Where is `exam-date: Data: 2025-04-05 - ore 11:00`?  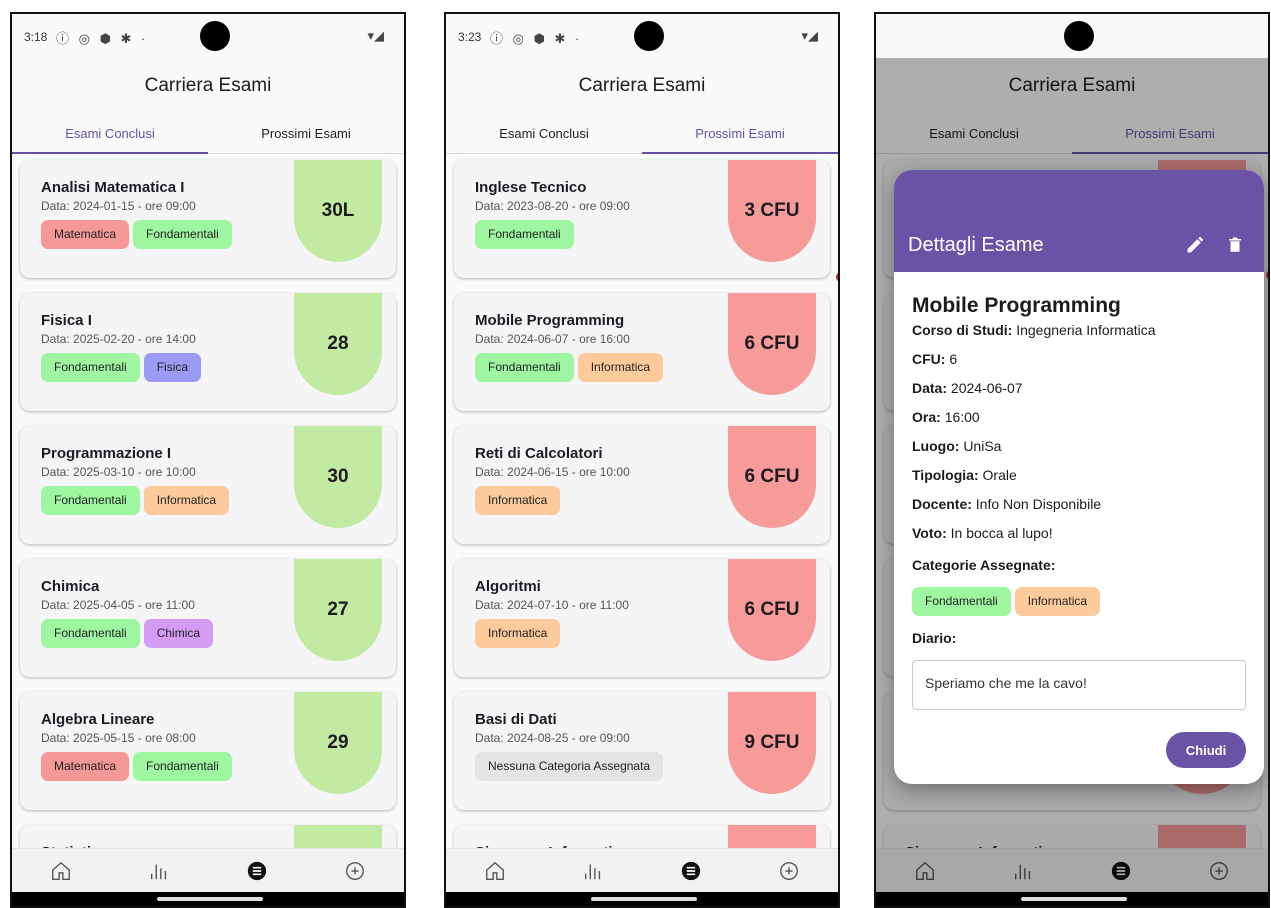
exam-date: Data: 2025-04-05 - ore 11:00 is located at coordinates (118, 605).